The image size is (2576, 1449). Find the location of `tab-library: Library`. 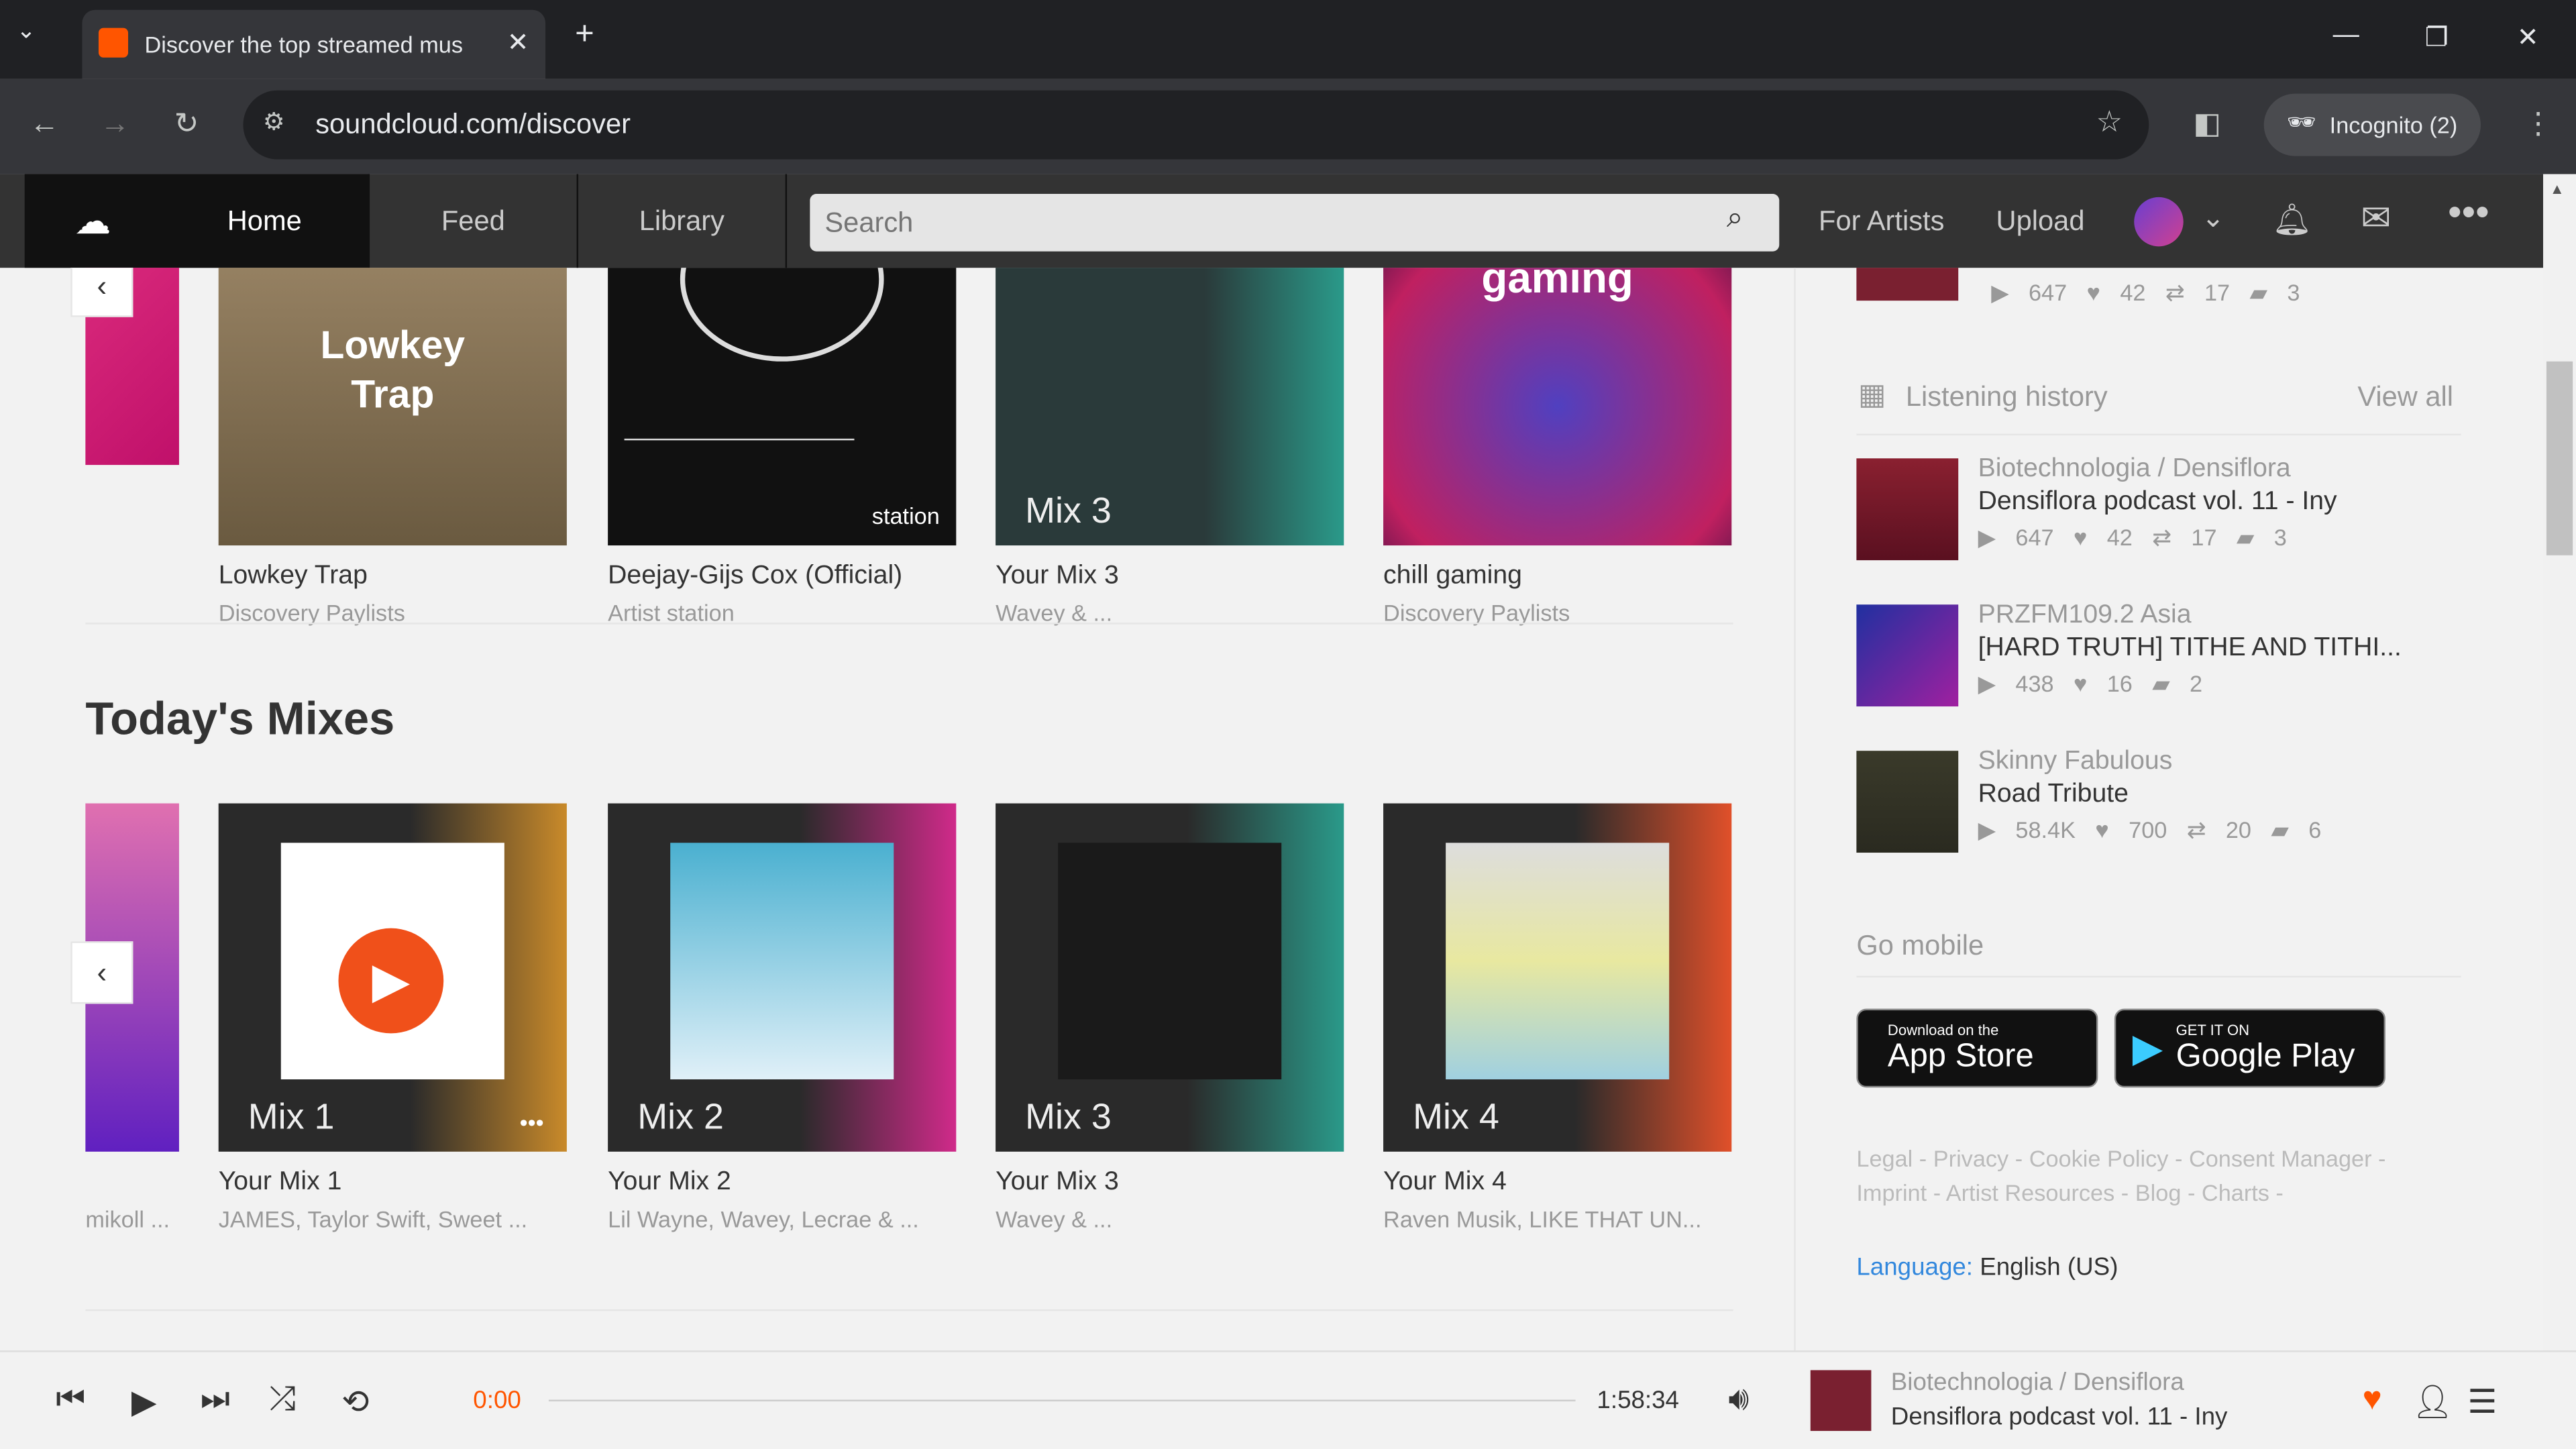

tab-library: Library is located at coordinates (683, 221).